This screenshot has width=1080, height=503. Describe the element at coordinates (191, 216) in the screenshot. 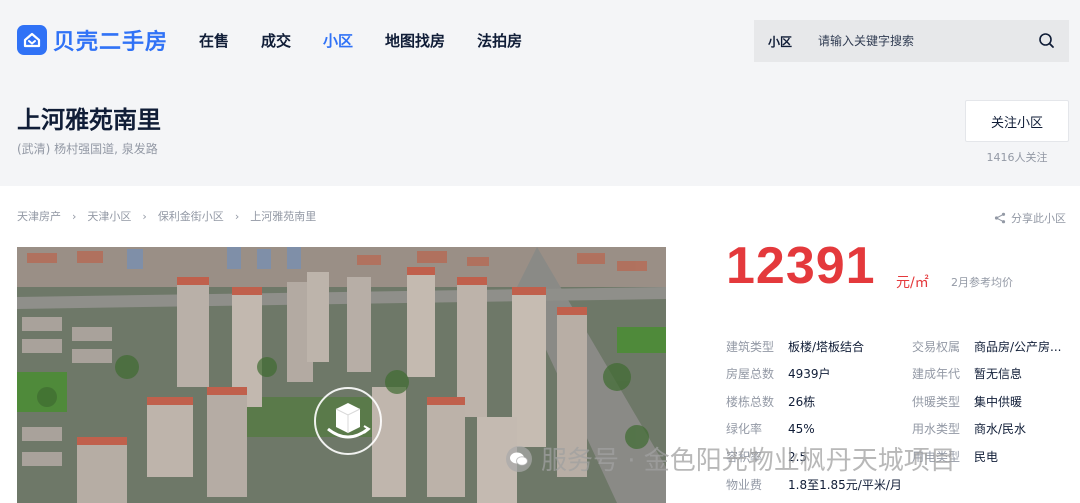

I see `breadcrumb-item: 保利金街小区` at that location.